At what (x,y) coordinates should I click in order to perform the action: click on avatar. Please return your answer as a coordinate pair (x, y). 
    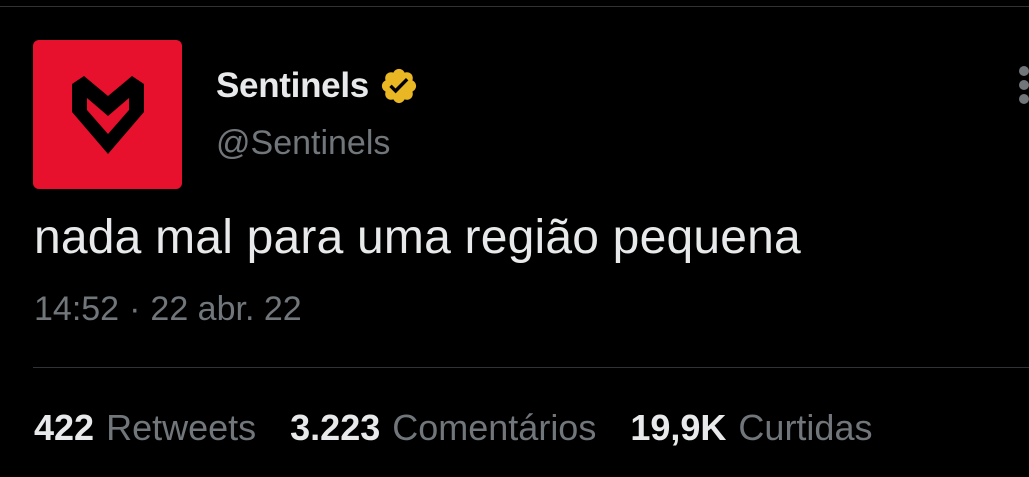
    Looking at the image, I should click on (107, 114).